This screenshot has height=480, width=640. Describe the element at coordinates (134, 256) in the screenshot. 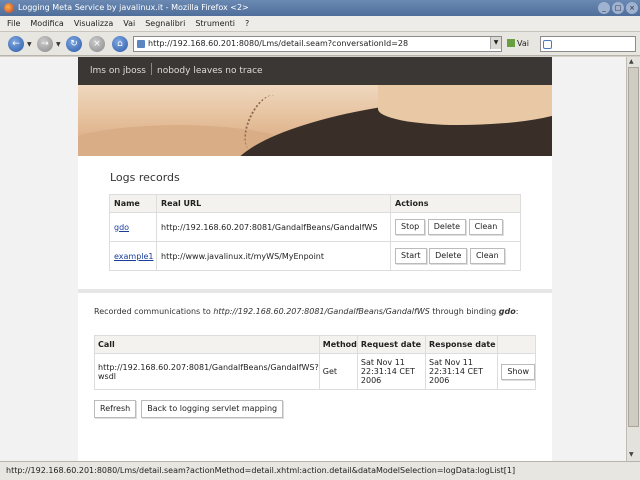

I see `log-name-link: example1` at that location.